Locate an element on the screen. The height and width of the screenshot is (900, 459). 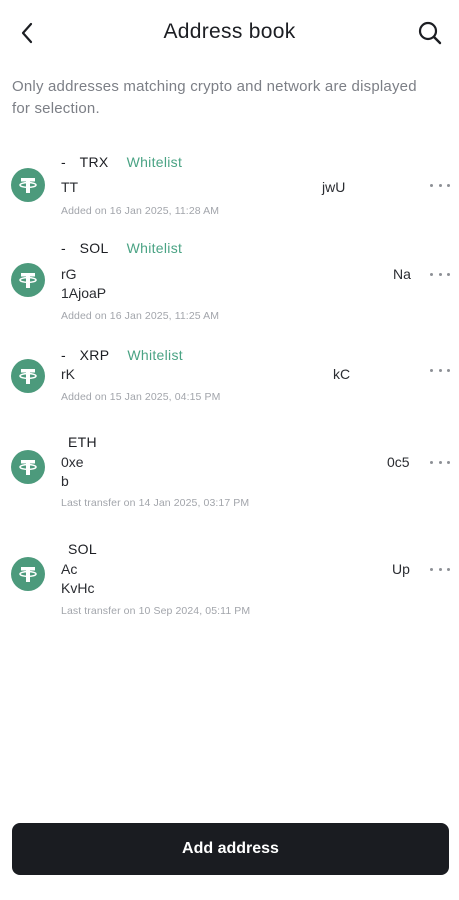
address-end: 0c5 is located at coordinates (398, 462).